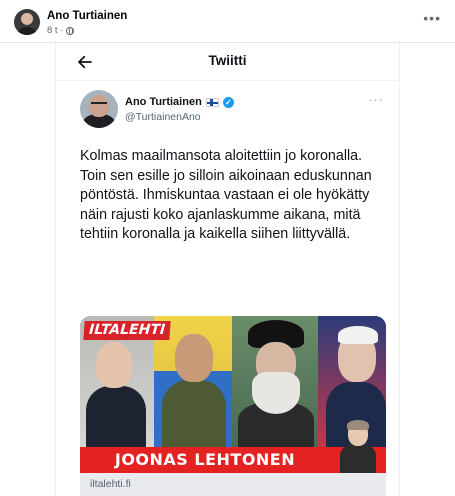  What do you see at coordinates (212, 102) in the screenshot?
I see `finland-flag-icon` at bounding box center [212, 102].